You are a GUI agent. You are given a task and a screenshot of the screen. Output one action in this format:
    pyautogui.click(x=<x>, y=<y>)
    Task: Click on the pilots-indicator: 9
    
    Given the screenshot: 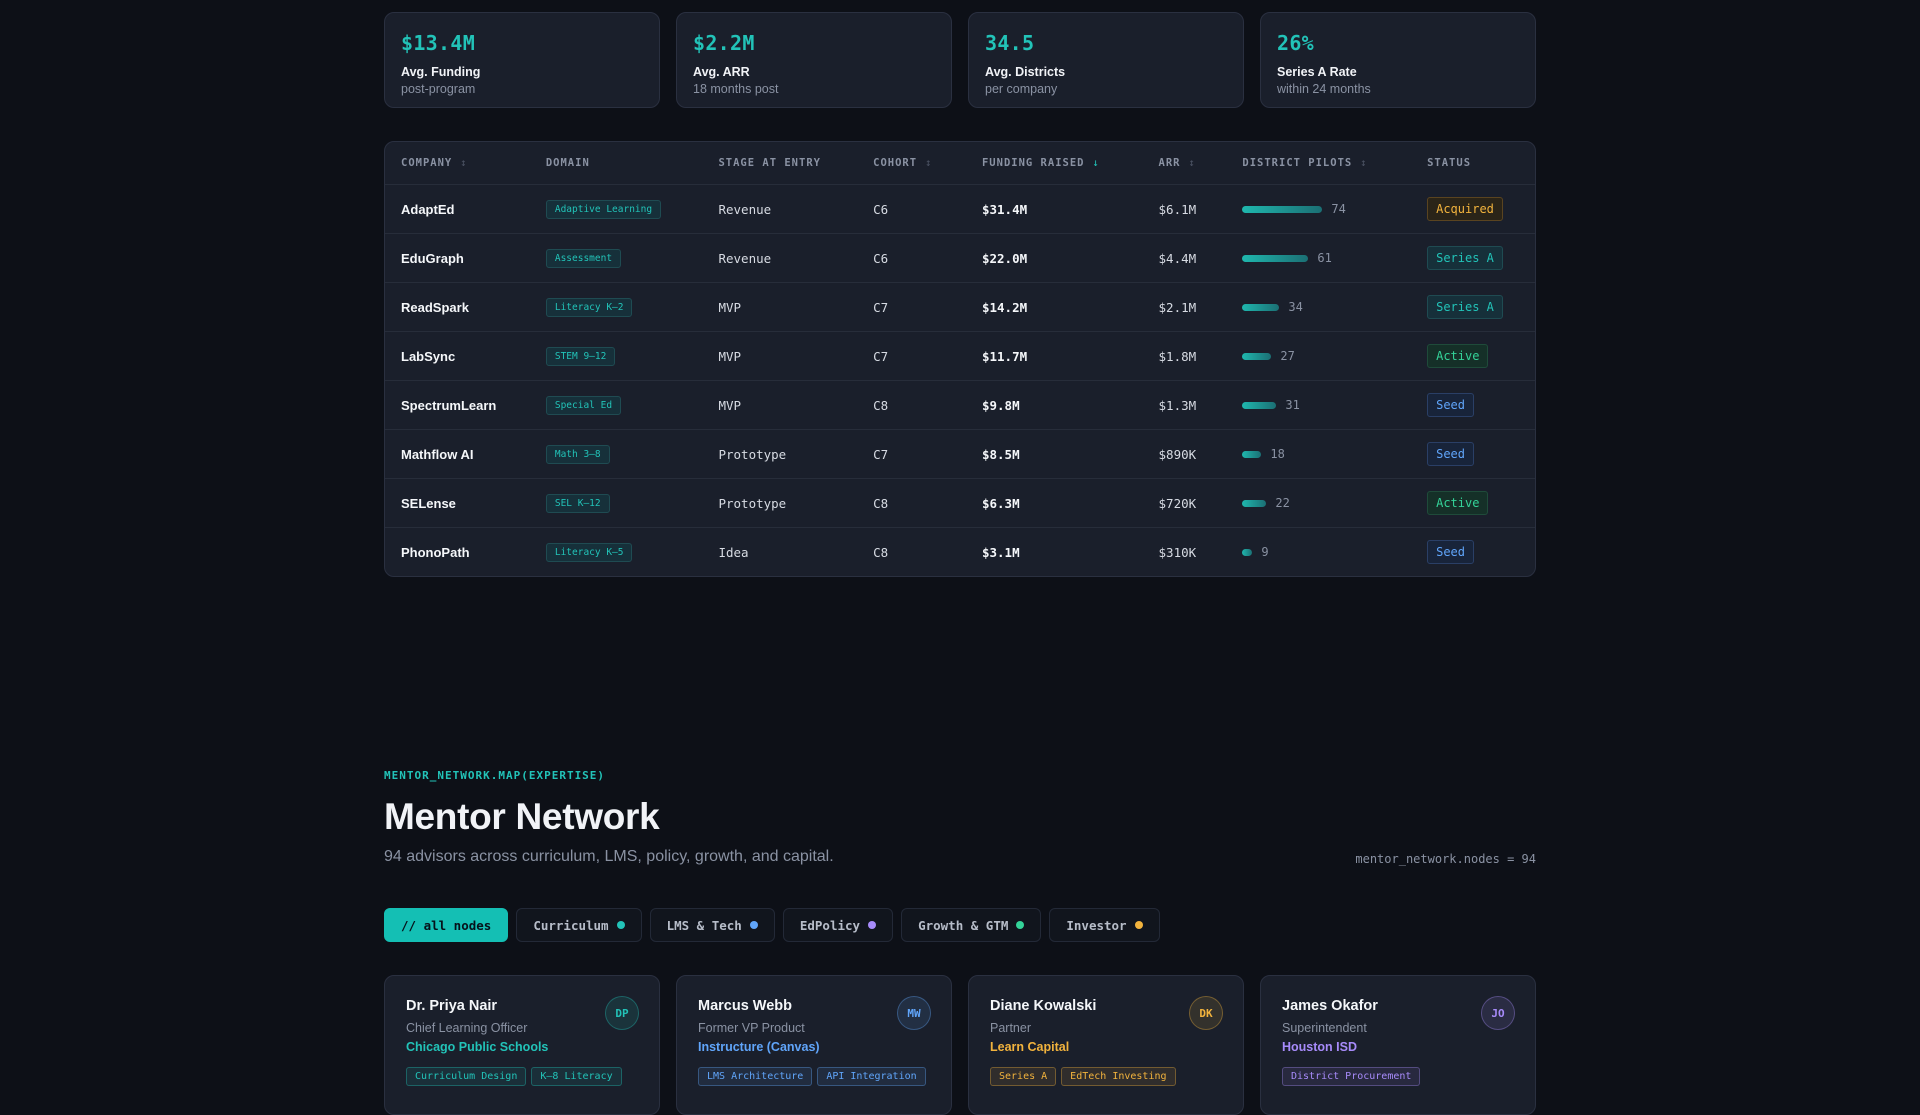 What is the action you would take?
    pyautogui.click(x=1326, y=552)
    